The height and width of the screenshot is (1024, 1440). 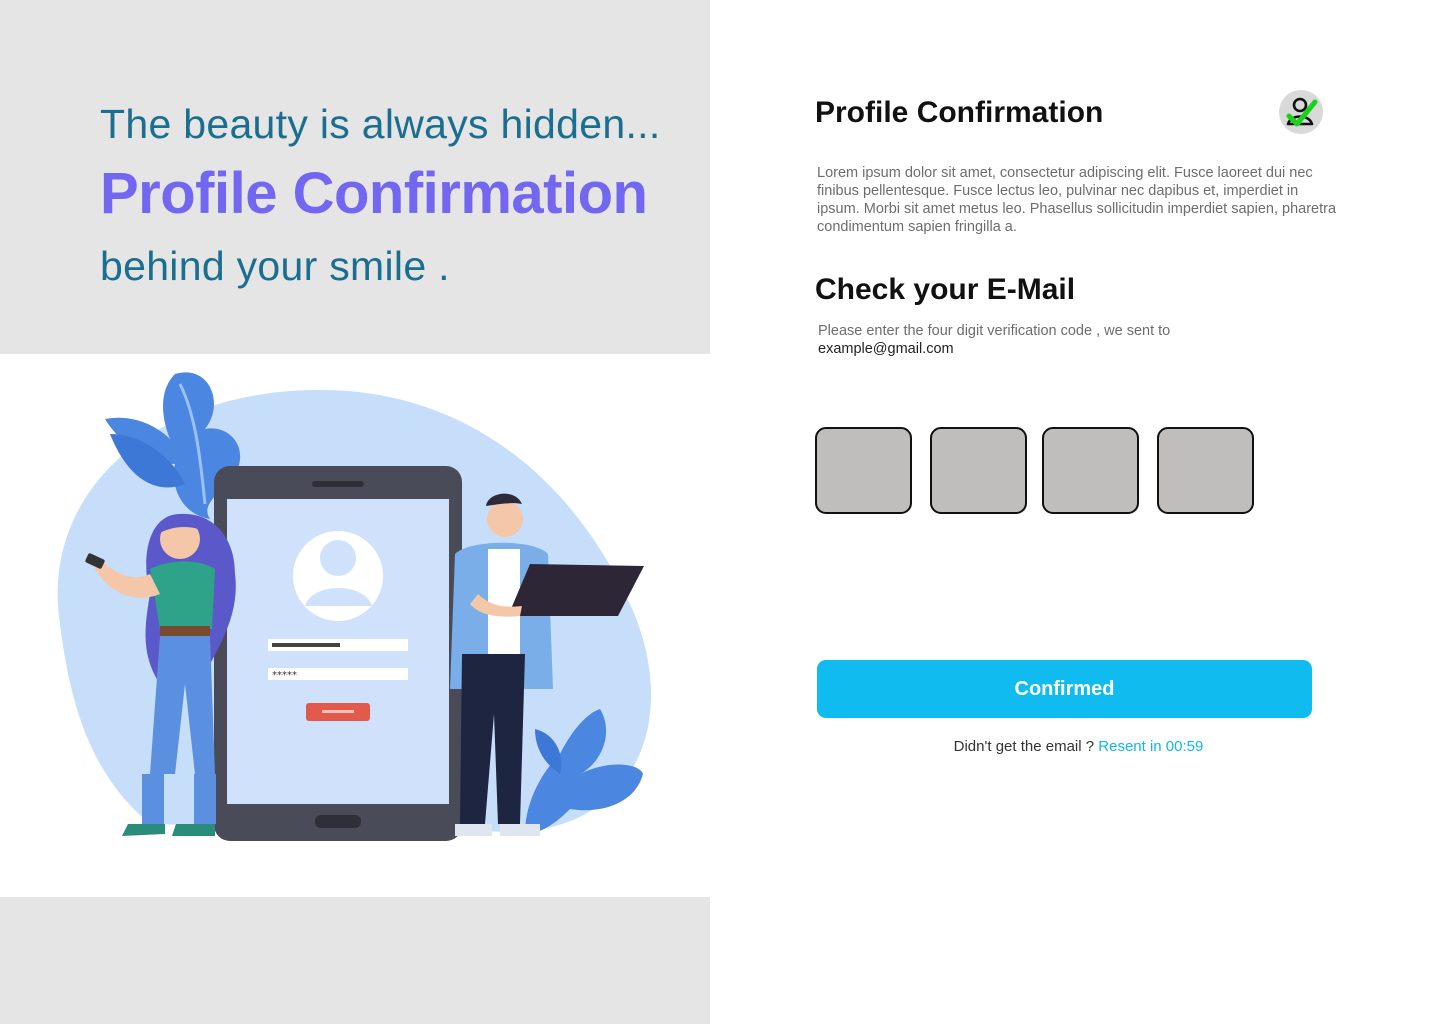 I want to click on resend-link: Resent in 00:59, so click(x=1150, y=746).